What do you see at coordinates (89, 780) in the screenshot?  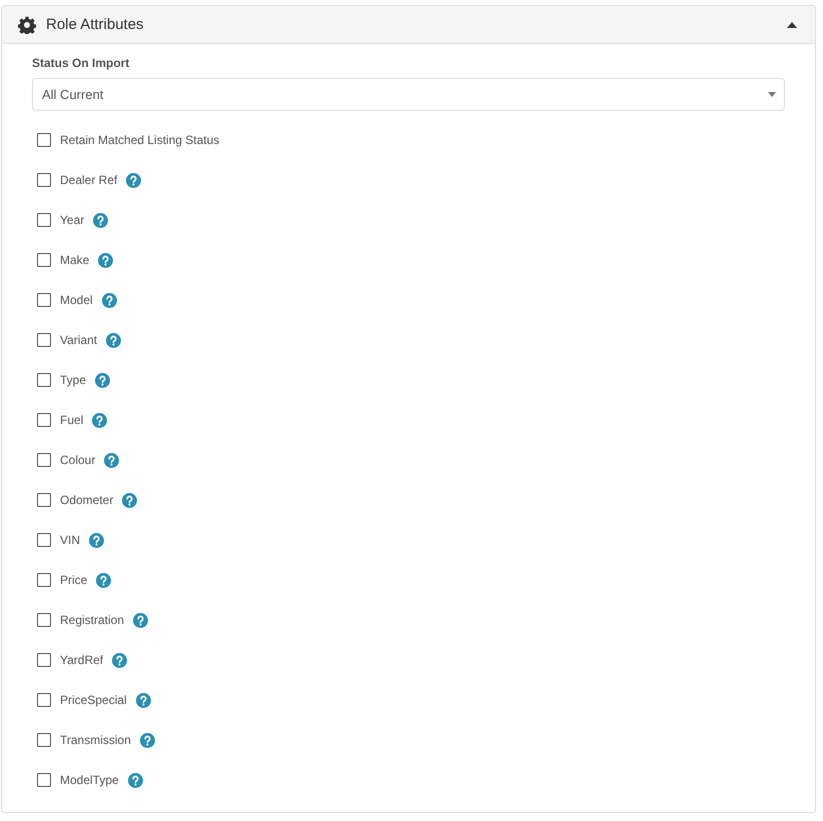 I see `checkbox-label: ModelType` at bounding box center [89, 780].